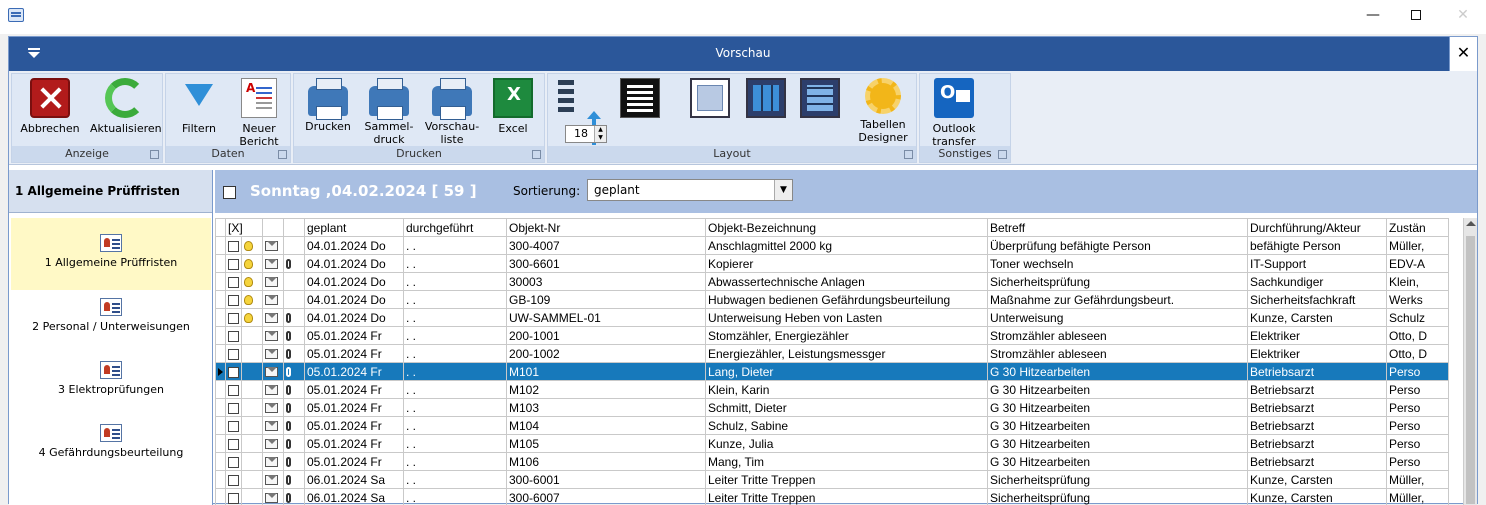  What do you see at coordinates (111, 387) in the screenshot?
I see `nav-item-elektropruefungen: 3 Elektroprüfungen` at bounding box center [111, 387].